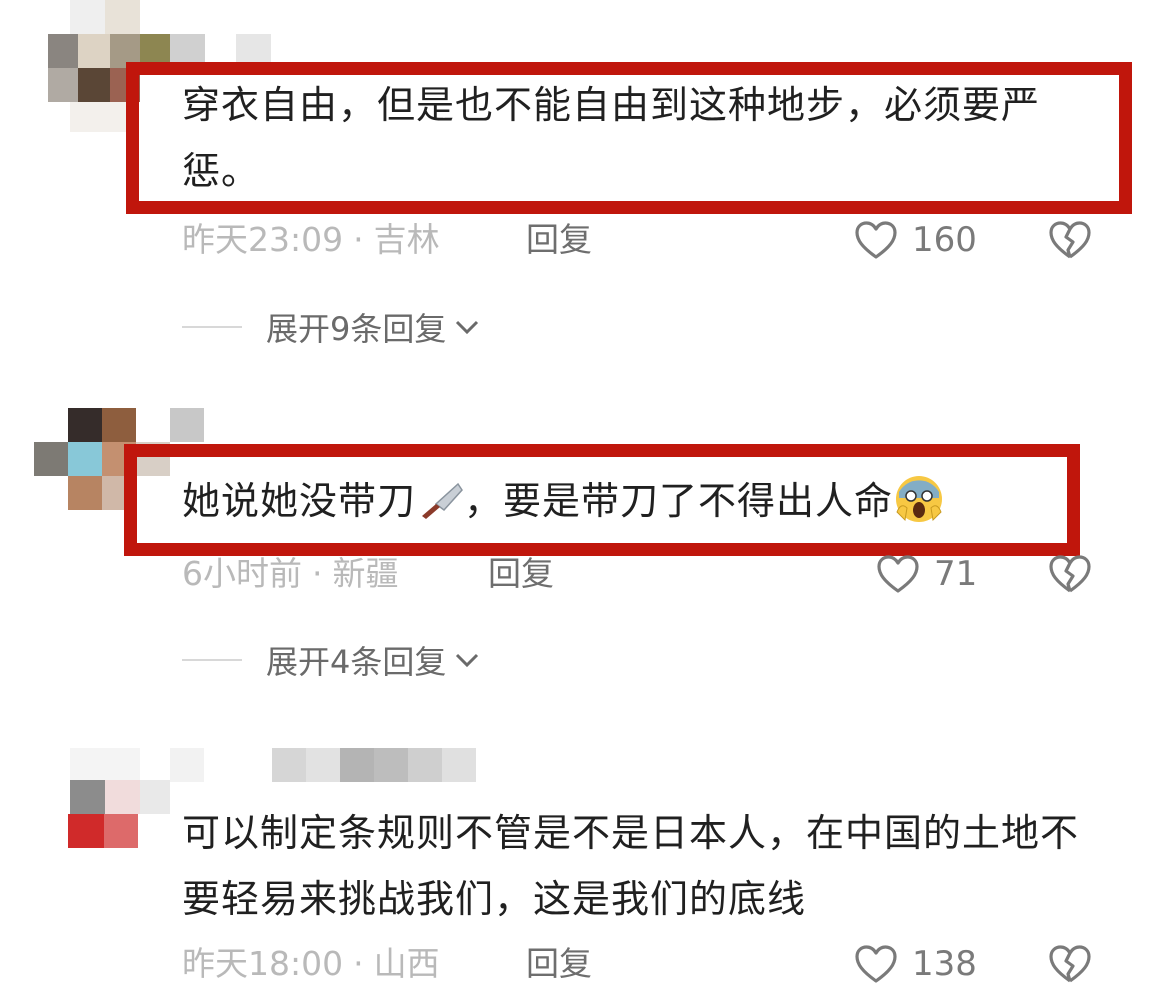  Describe the element at coordinates (325, 765) in the screenshot. I see `username-blurred` at that location.